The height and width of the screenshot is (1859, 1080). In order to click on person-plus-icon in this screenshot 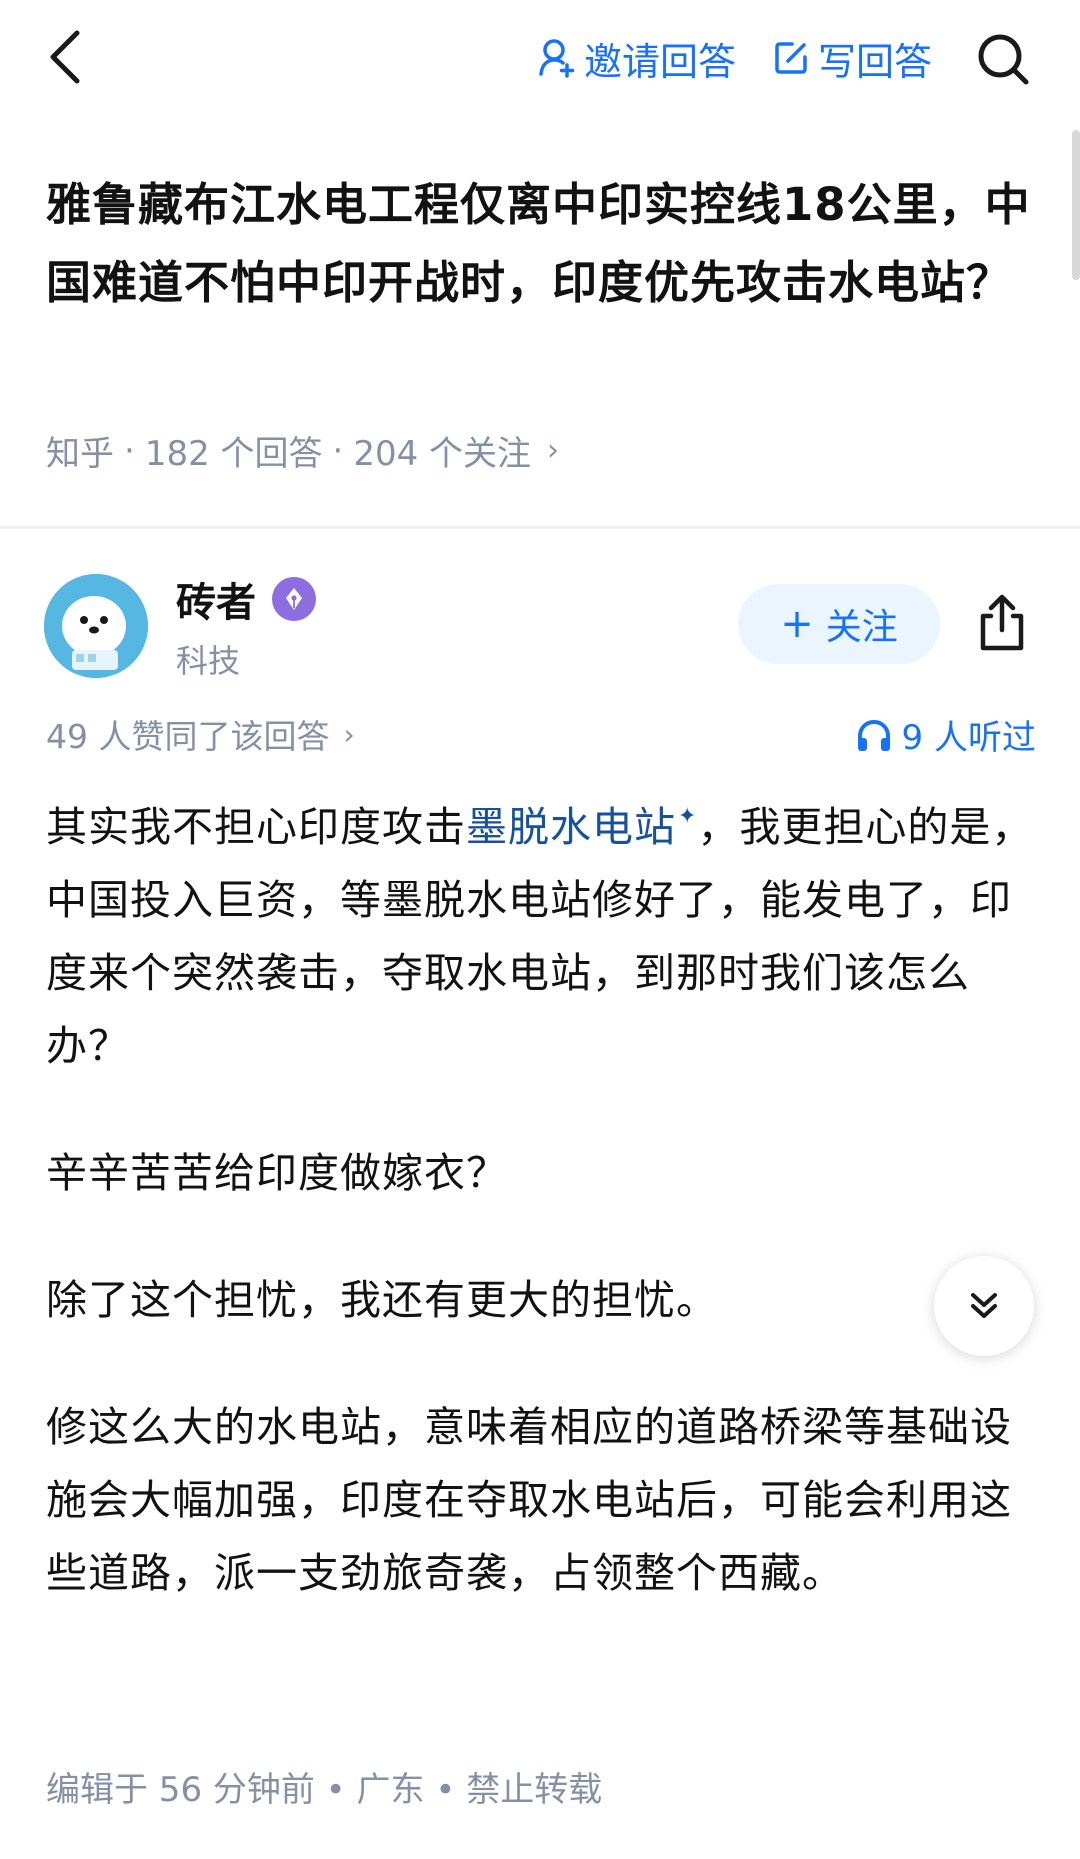, I will do `click(557, 58)`.